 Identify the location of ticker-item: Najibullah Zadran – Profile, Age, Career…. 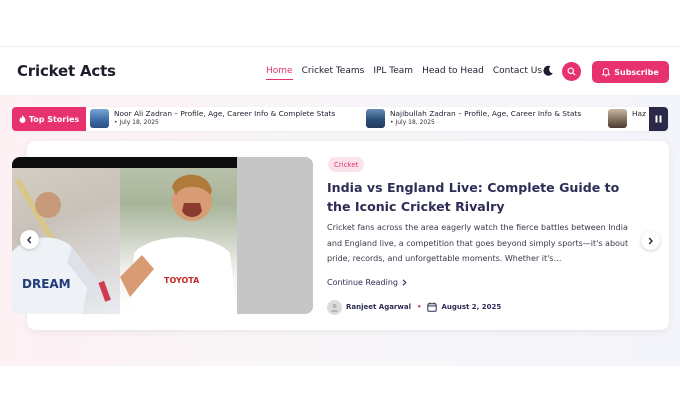
(473, 119).